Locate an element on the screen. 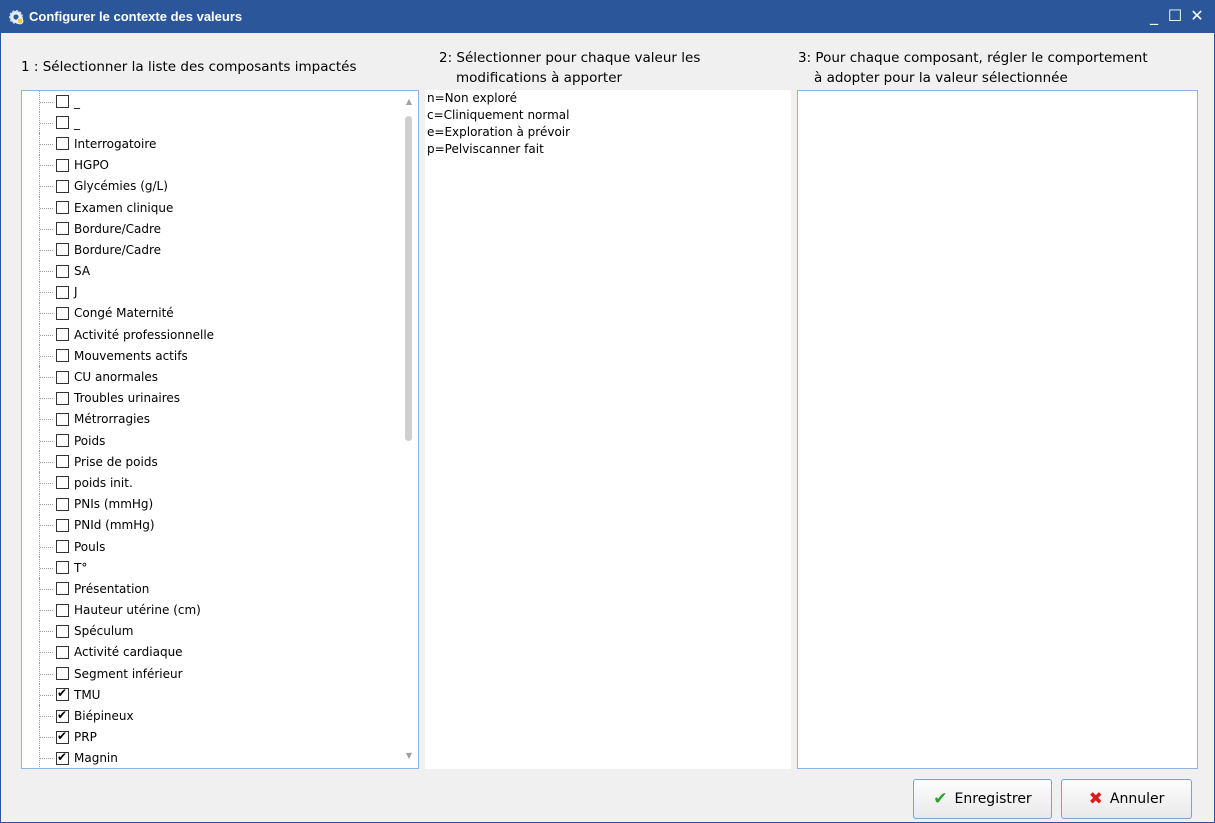 Image resolution: width=1215 pixels, height=823 pixels. check-icon: ✔ is located at coordinates (940, 799).